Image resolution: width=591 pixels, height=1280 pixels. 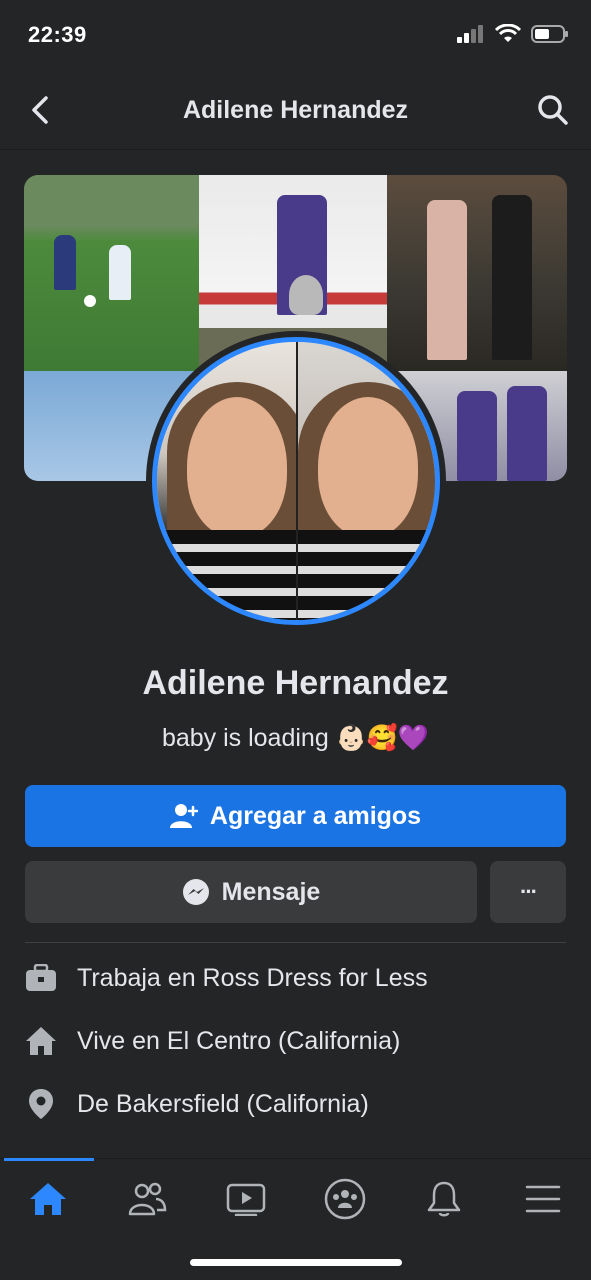 I want to click on wifi-icon, so click(x=508, y=33).